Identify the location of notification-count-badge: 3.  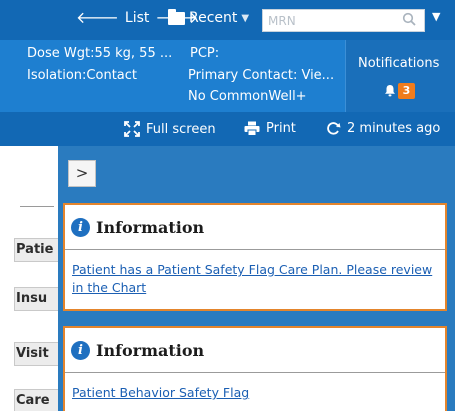
(406, 91).